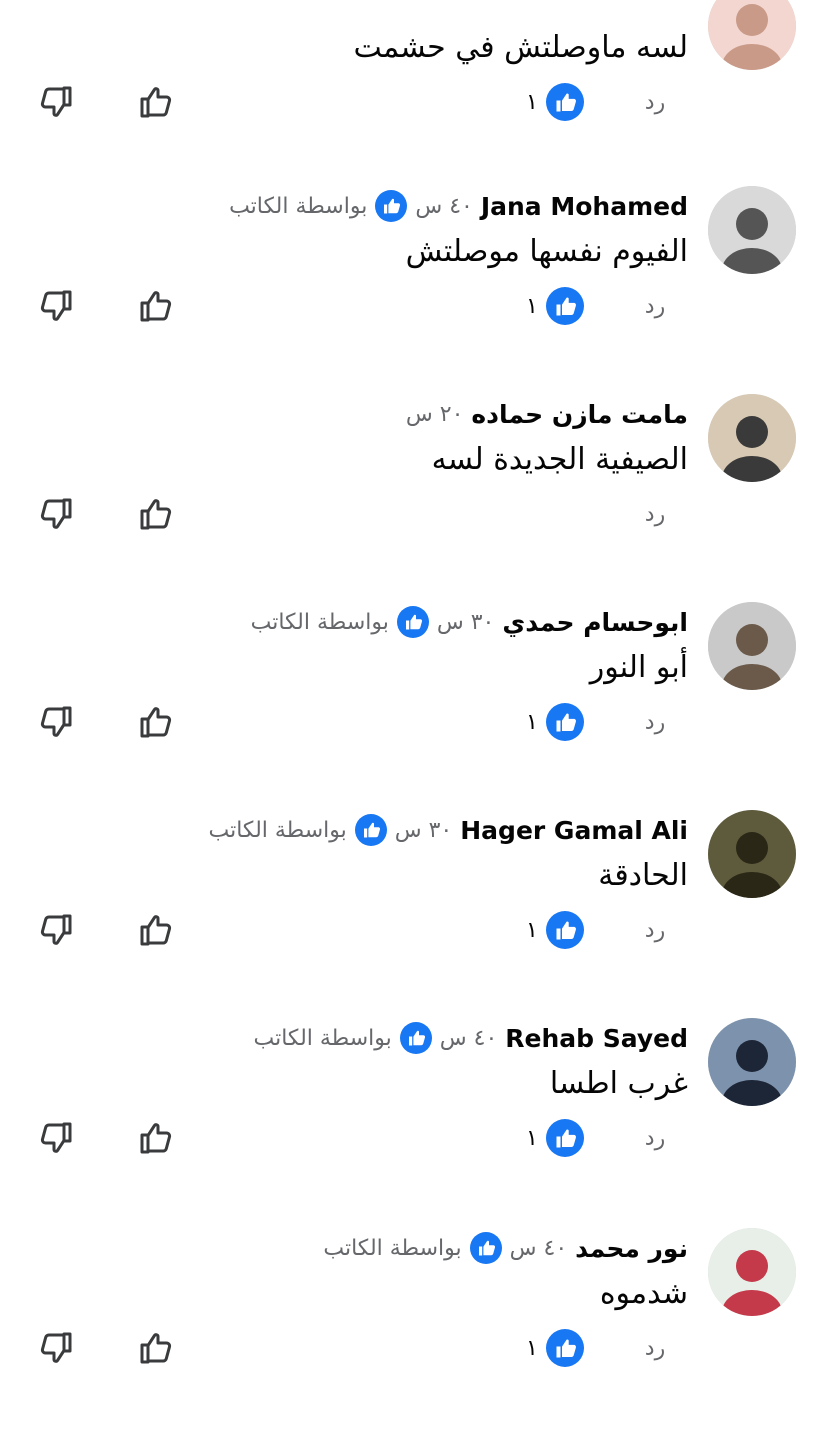 The image size is (826, 1436). I want to click on comment: نور محمد ٤٠ س بواسطة الكاتب شدموه رد ١, so click(413, 1332).